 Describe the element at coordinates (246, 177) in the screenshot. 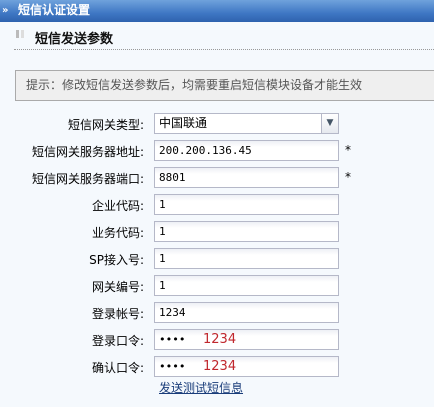

I see `server-port-input: 8801` at that location.